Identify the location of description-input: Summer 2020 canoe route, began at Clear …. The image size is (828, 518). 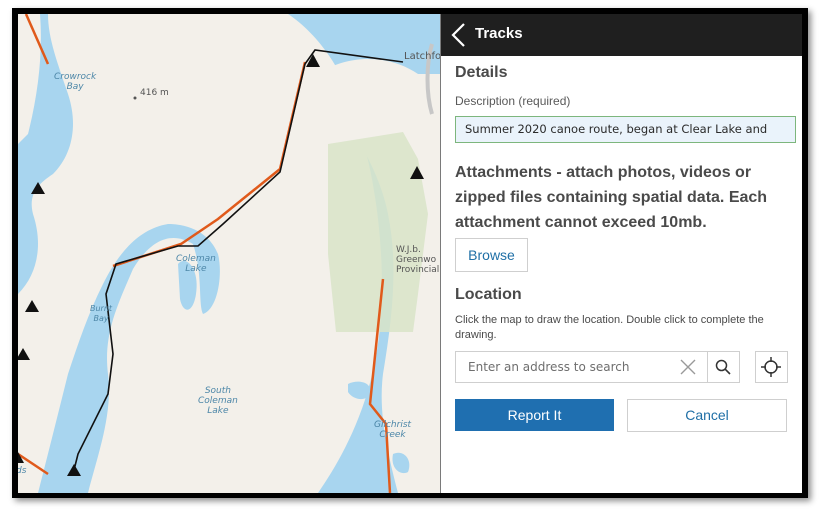
(625, 129).